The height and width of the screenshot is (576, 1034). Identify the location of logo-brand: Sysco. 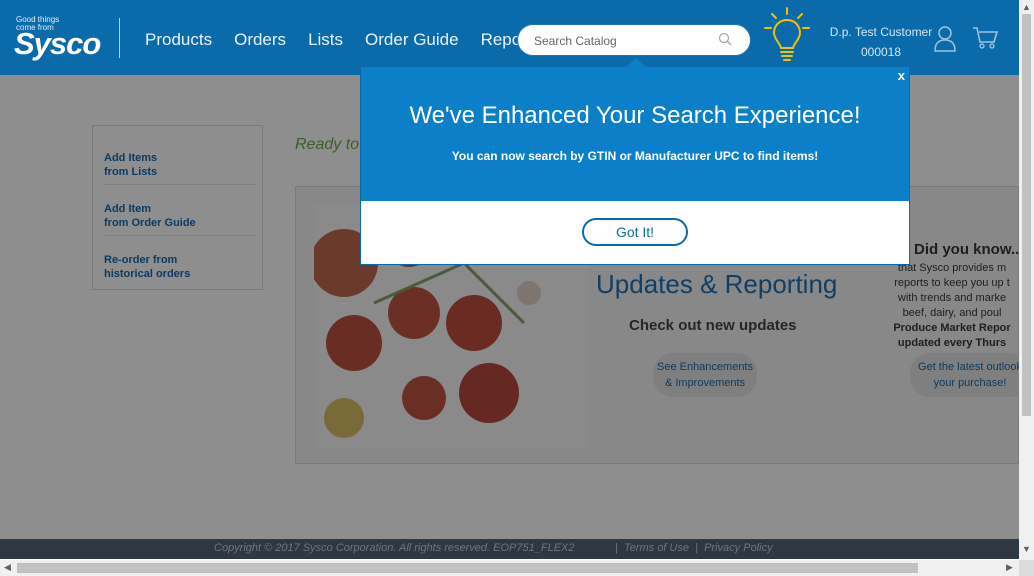
(57, 43).